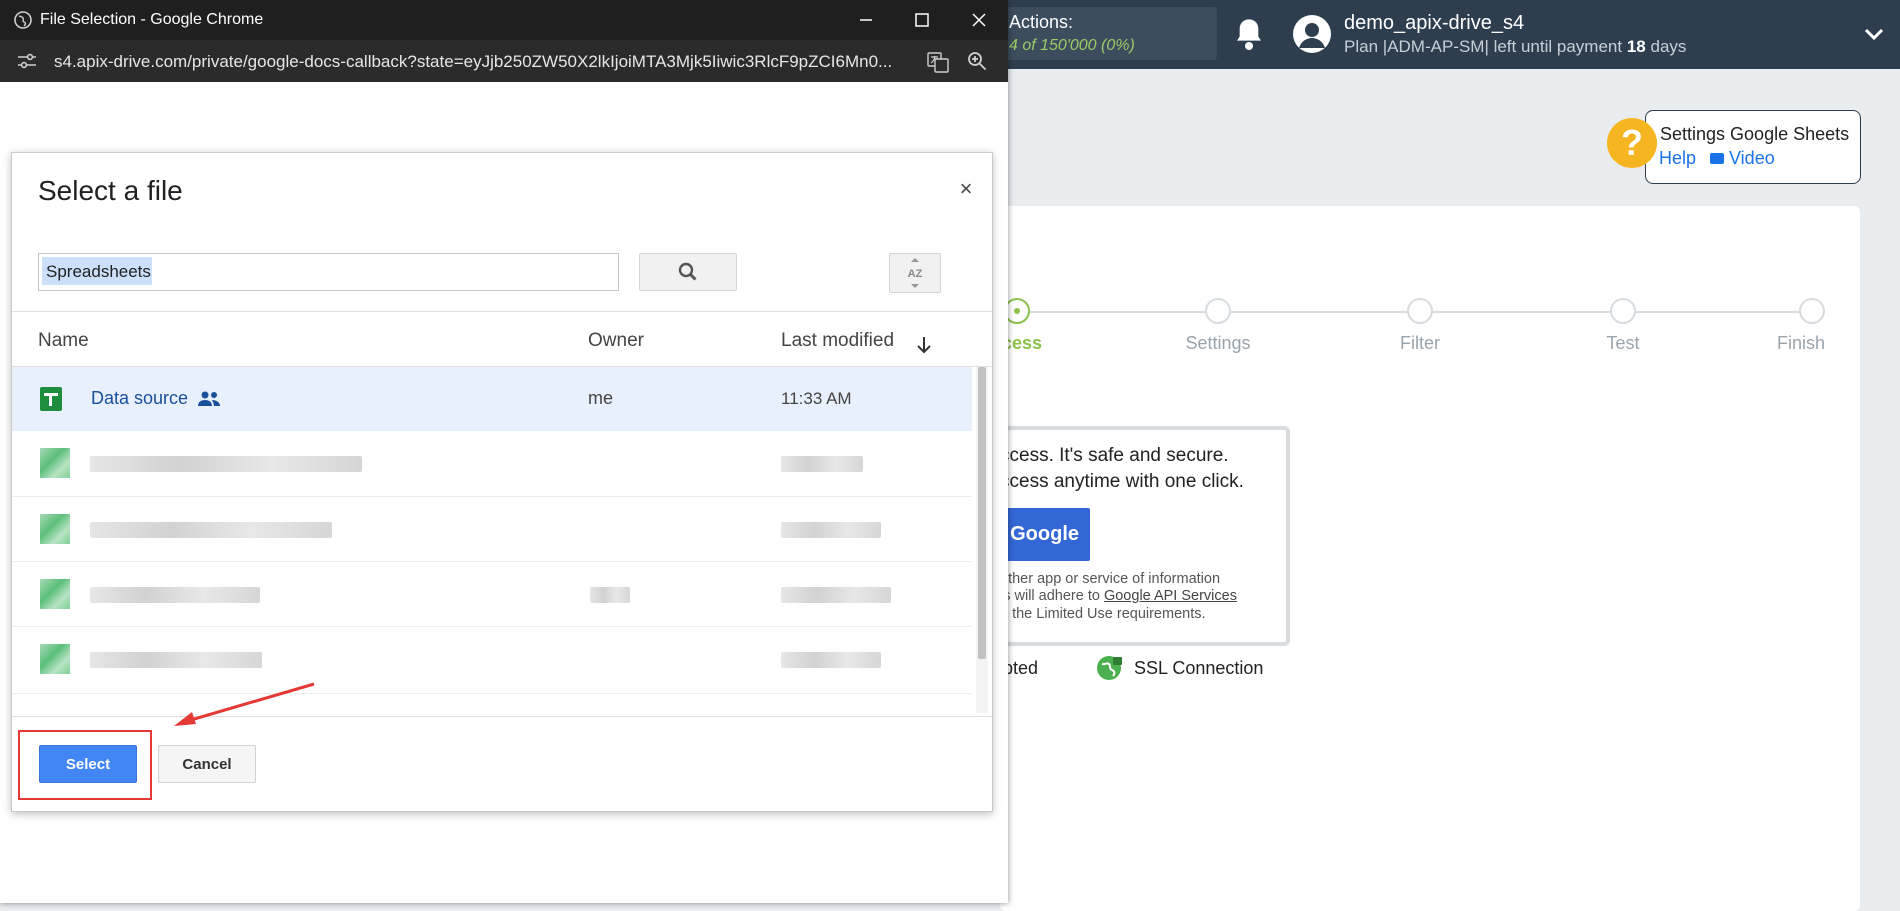 This screenshot has height=911, width=1900. I want to click on search-button, so click(688, 272).